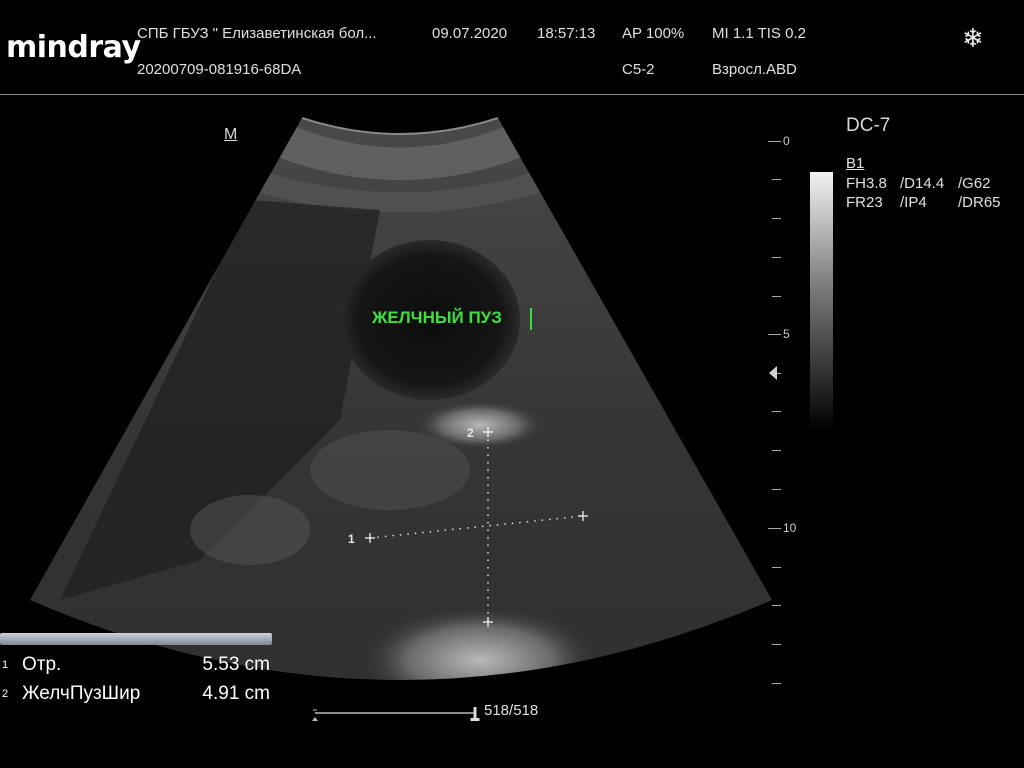 The width and height of the screenshot is (1024, 768). Describe the element at coordinates (5, 694) in the screenshot. I see `measurement-index: 2` at that location.